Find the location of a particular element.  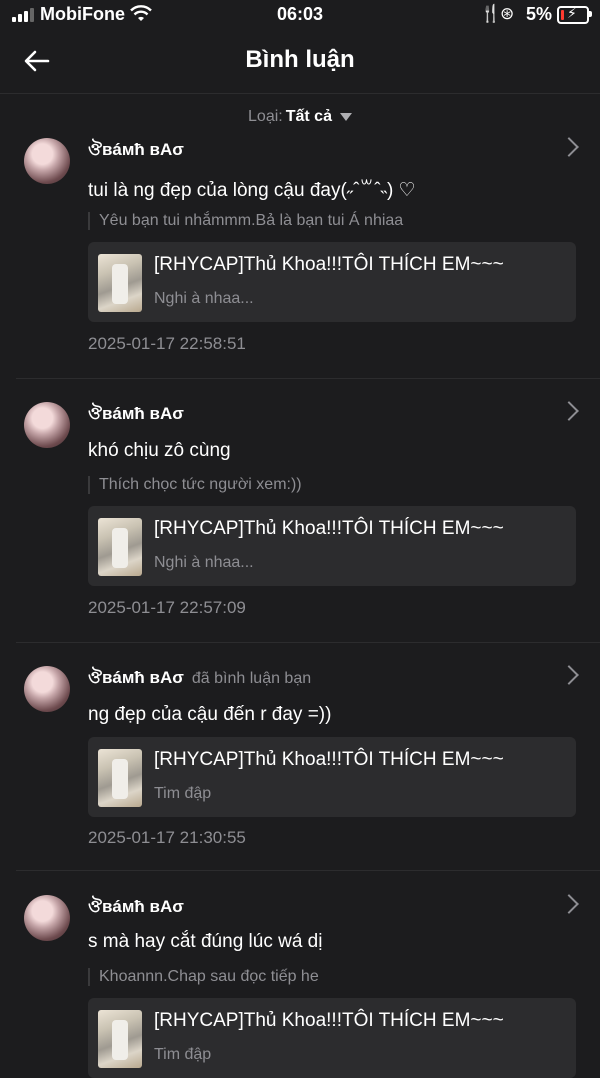

comment-timestamp: 2025-01-17 22:58:51 is located at coordinates (167, 343).